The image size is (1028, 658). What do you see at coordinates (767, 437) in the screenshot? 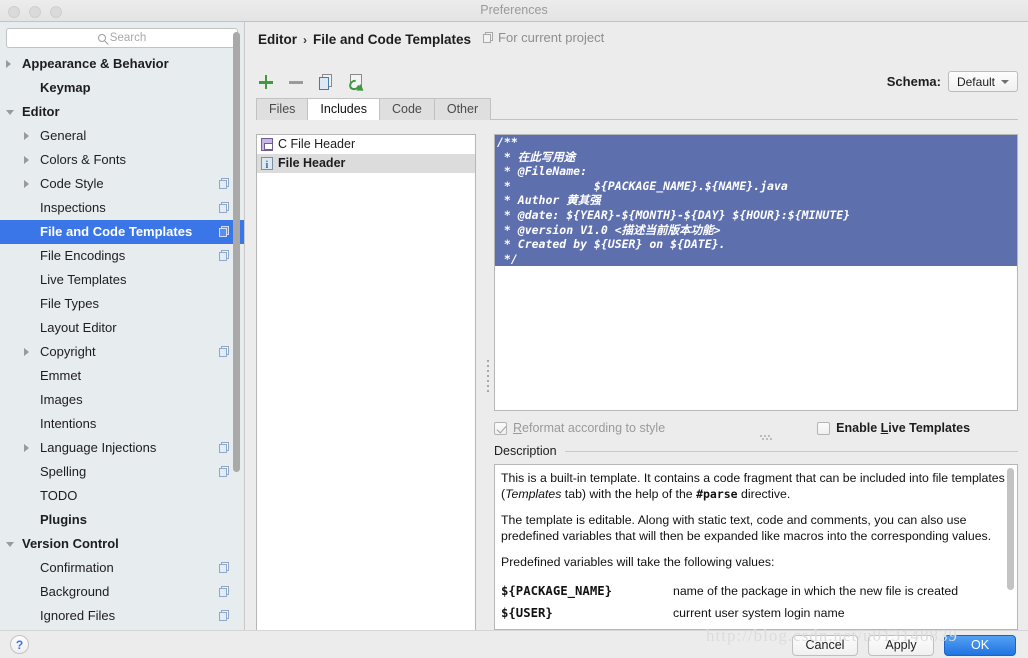
I see `resize-grip-icon` at bounding box center [767, 437].